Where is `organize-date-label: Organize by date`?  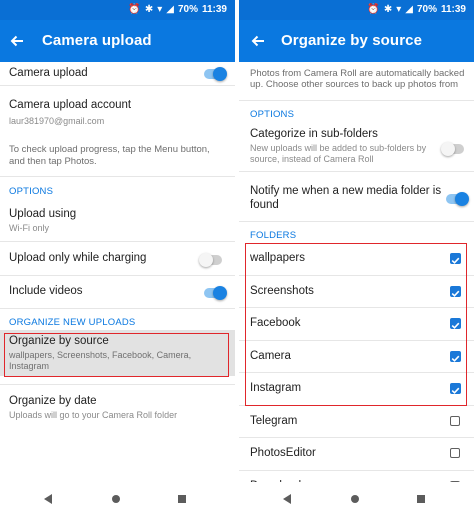 organize-date-label: Organize by date is located at coordinates (53, 401).